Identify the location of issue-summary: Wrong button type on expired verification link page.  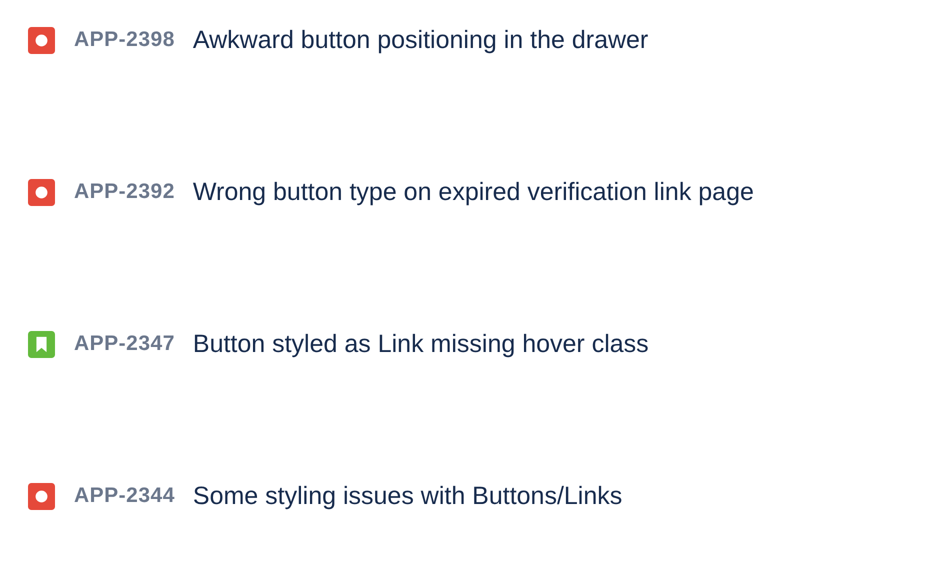
(473, 192).